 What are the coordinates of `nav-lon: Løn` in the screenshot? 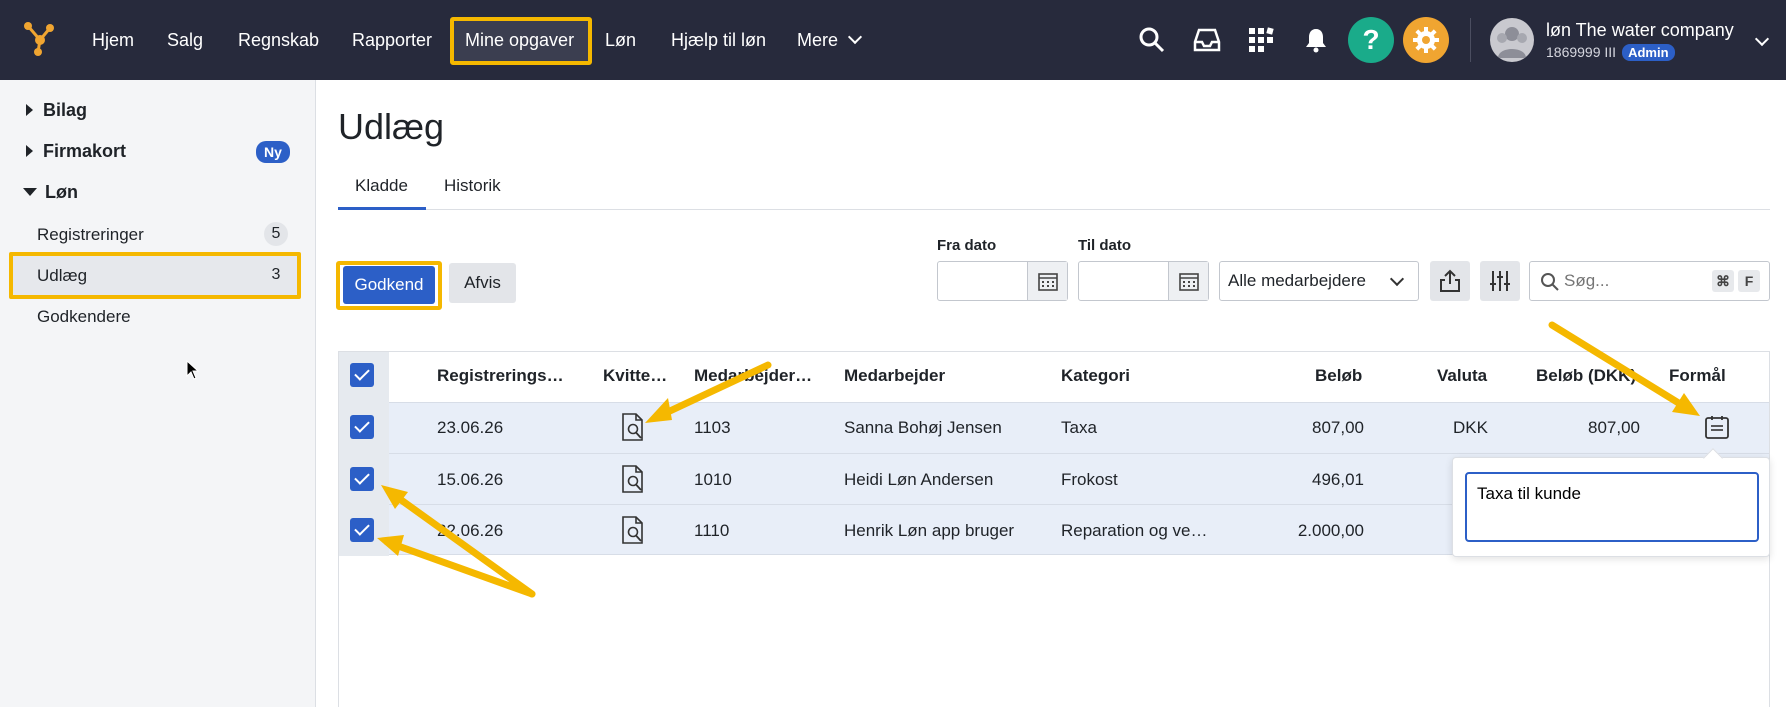 It's located at (620, 40).